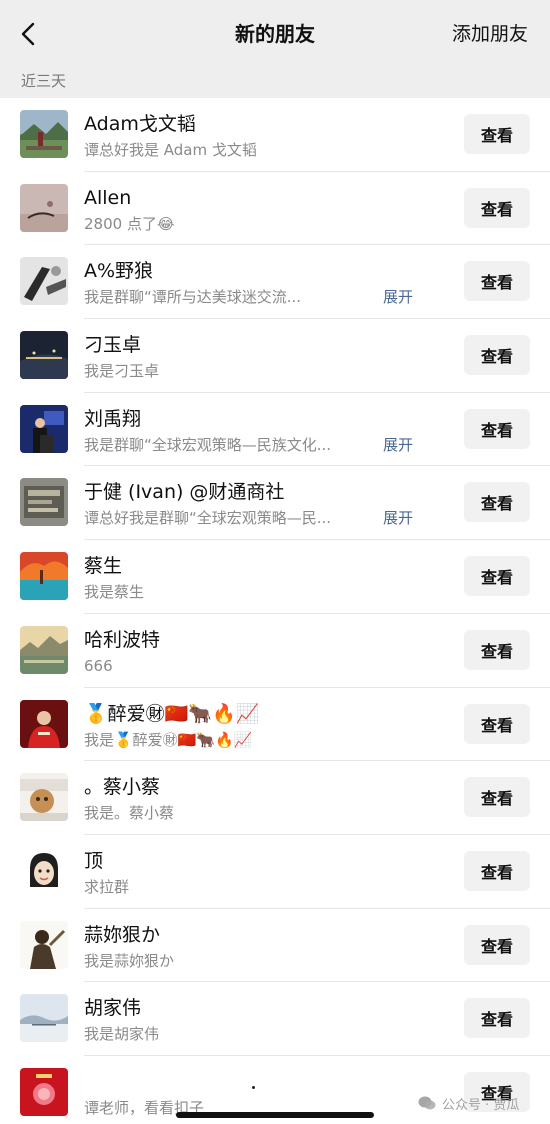 This screenshot has width=550, height=1124. I want to click on friend-name: 顶, so click(94, 860).